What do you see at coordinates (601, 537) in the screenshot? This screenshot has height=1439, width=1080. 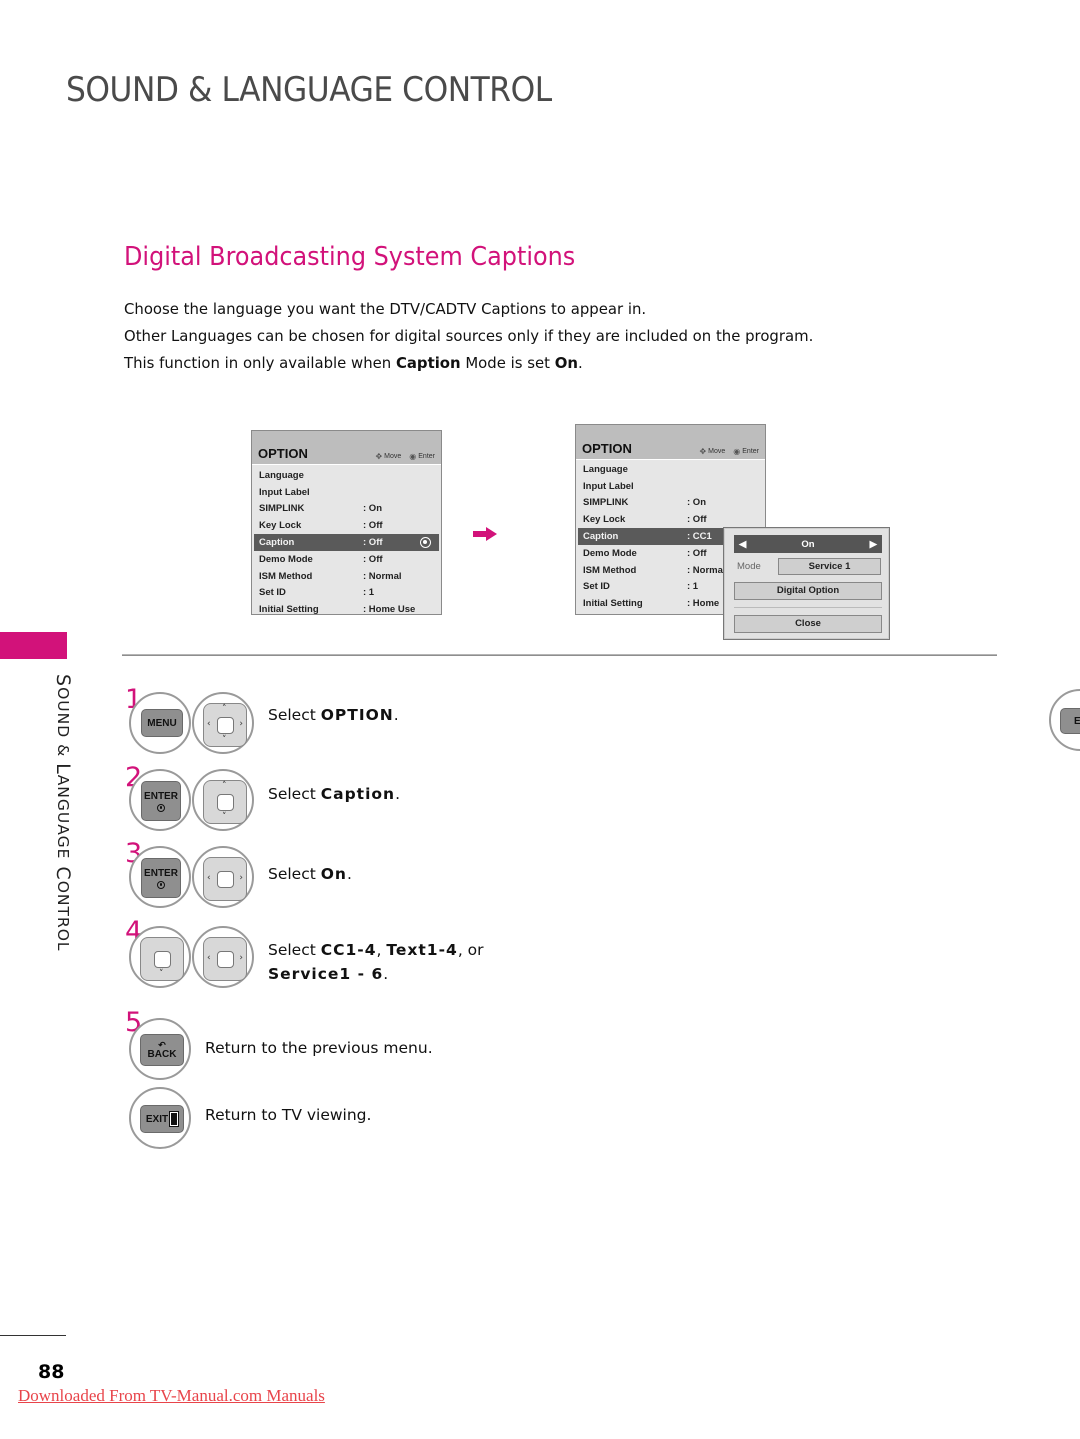 I see `osd-row-key: Caption` at bounding box center [601, 537].